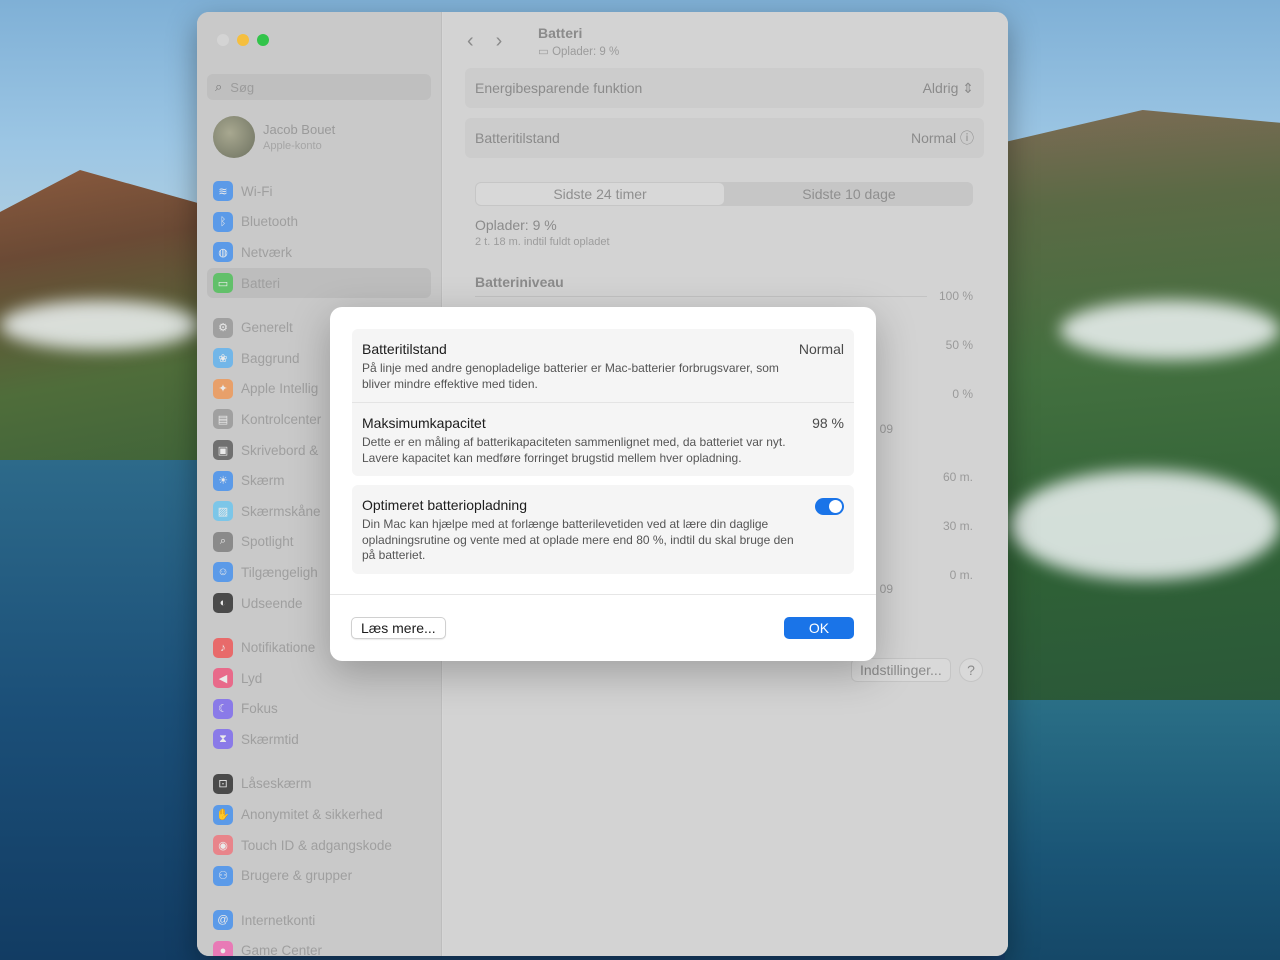  I want to click on energy-row: Energibesparende funktion Aldrig ⇕, so click(724, 88).